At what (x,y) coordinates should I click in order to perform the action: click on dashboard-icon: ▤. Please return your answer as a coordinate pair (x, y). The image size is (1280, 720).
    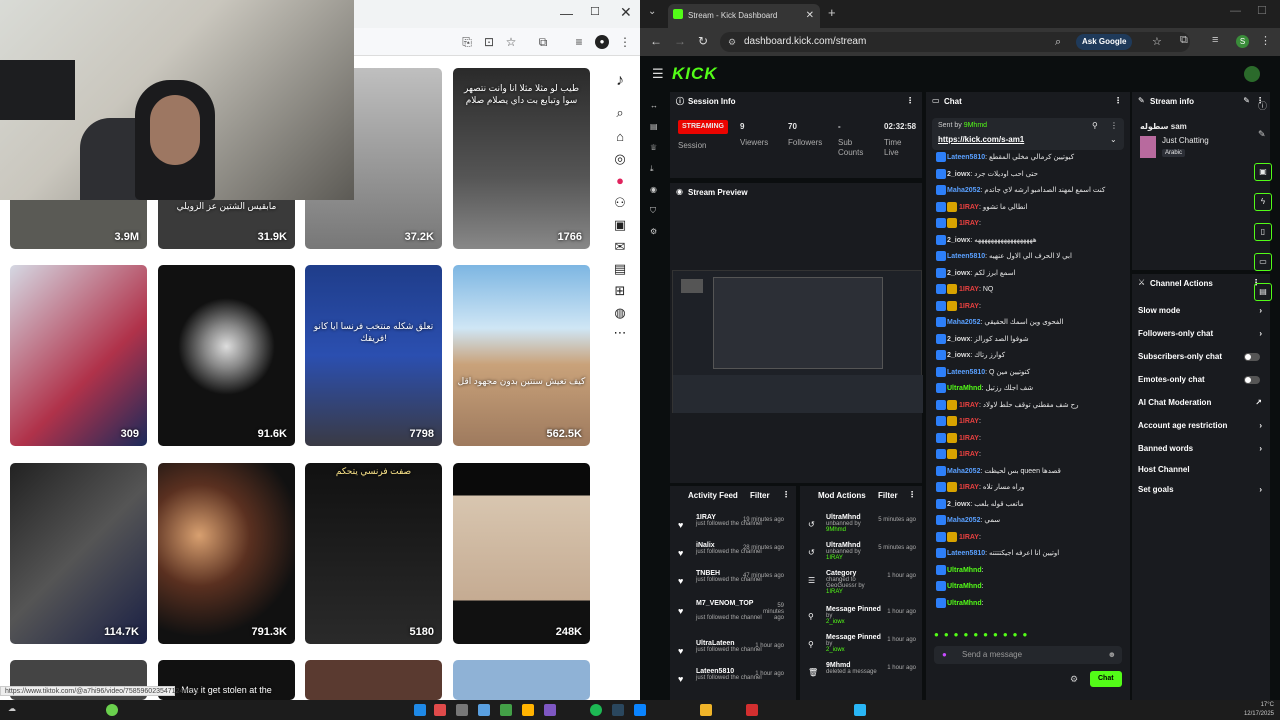
    Looking at the image, I should click on (654, 126).